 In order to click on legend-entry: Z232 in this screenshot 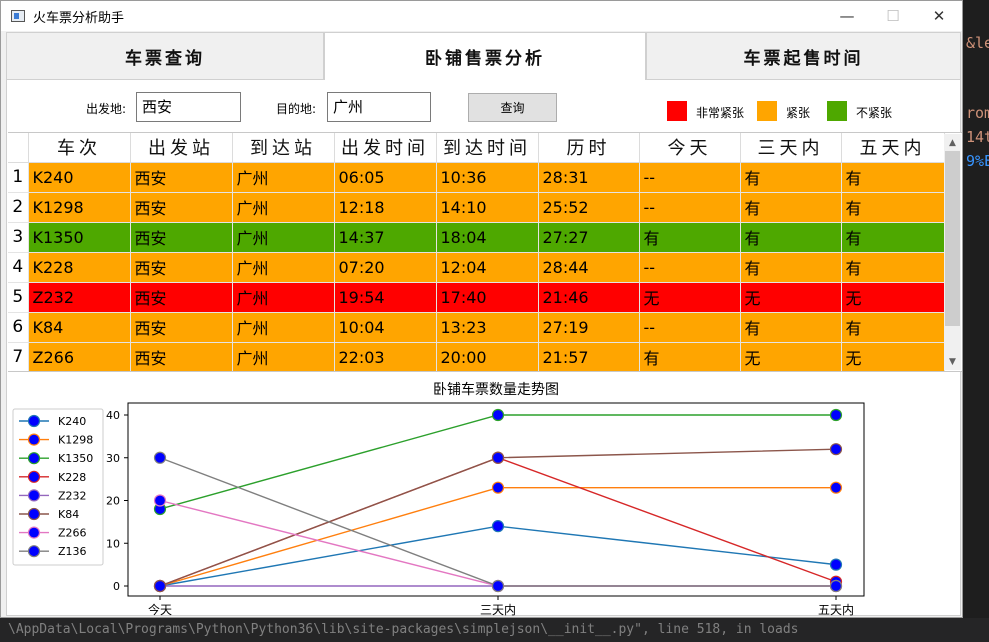, I will do `click(72, 495)`.